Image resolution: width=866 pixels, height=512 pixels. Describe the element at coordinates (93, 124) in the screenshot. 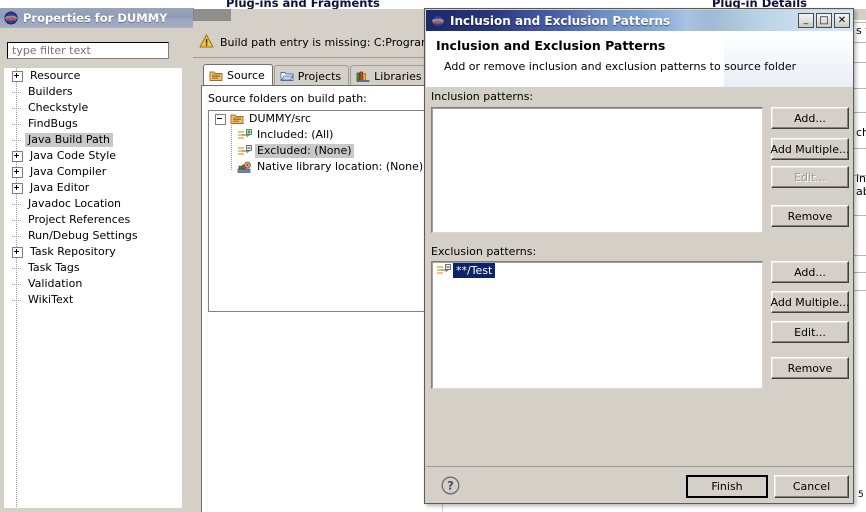

I see `sidebar-item-findbugs: FindBugs` at that location.